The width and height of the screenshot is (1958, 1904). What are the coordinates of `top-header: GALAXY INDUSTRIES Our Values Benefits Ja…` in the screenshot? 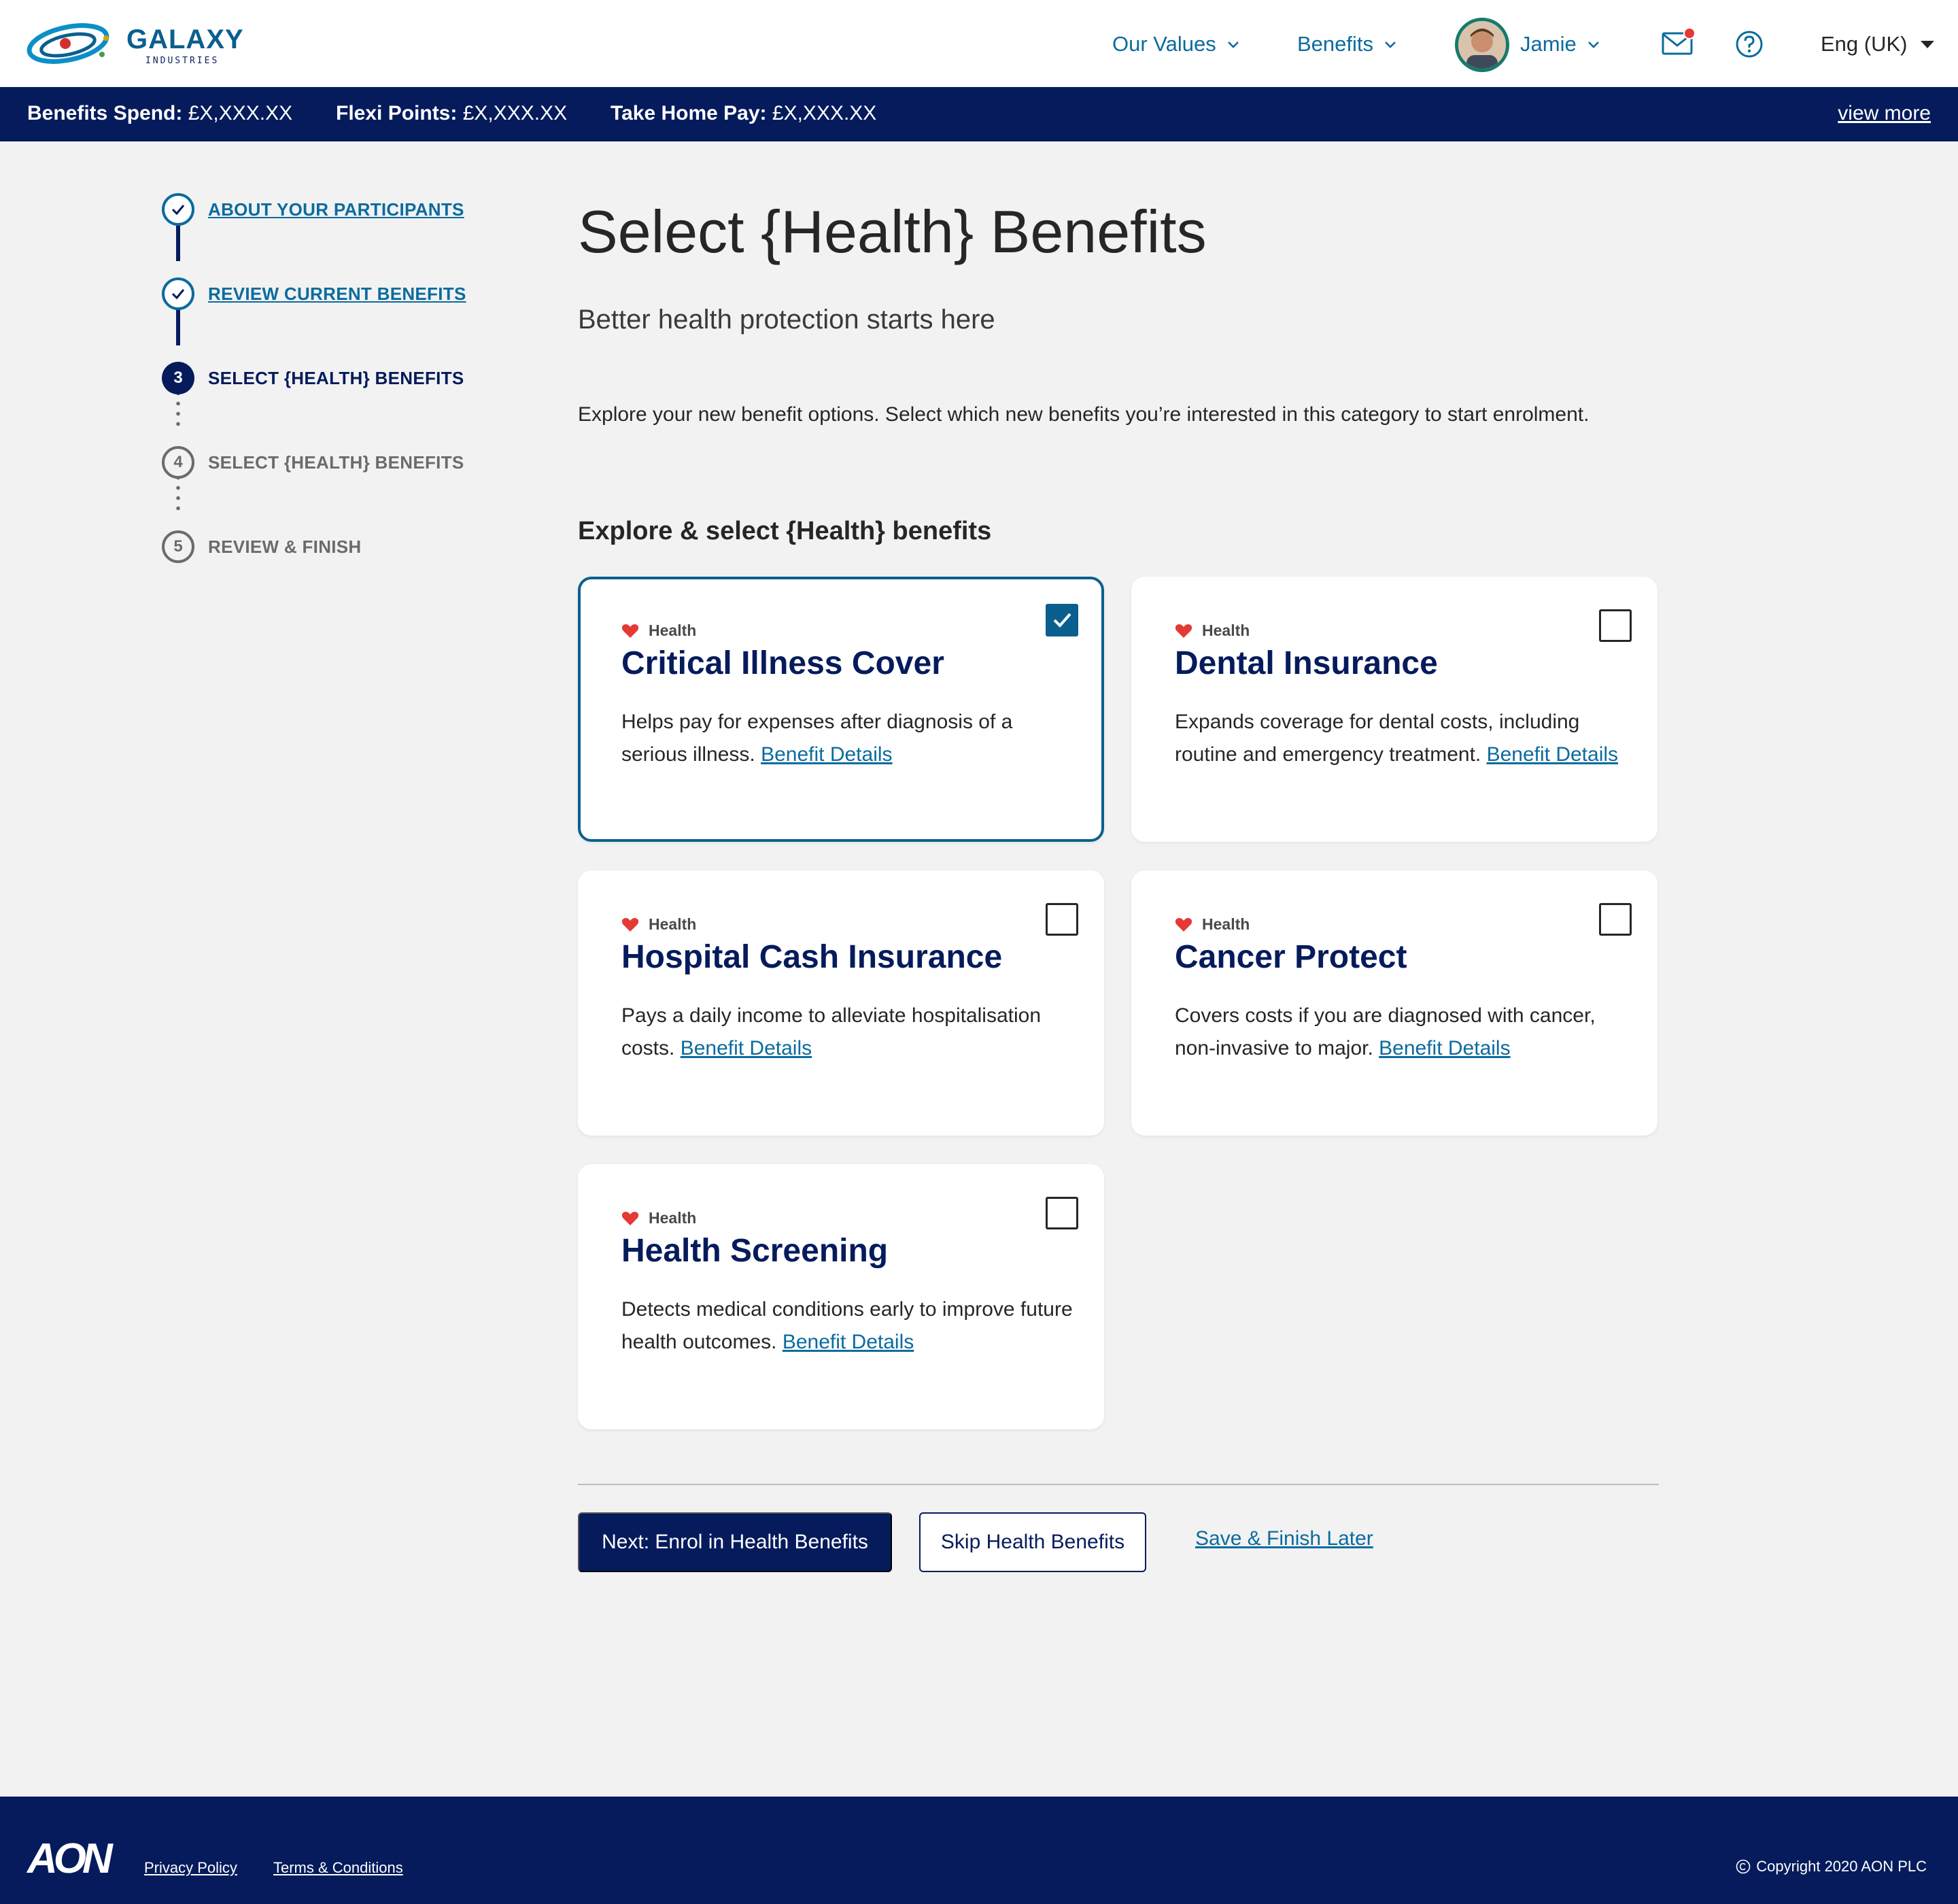 It's located at (979, 44).